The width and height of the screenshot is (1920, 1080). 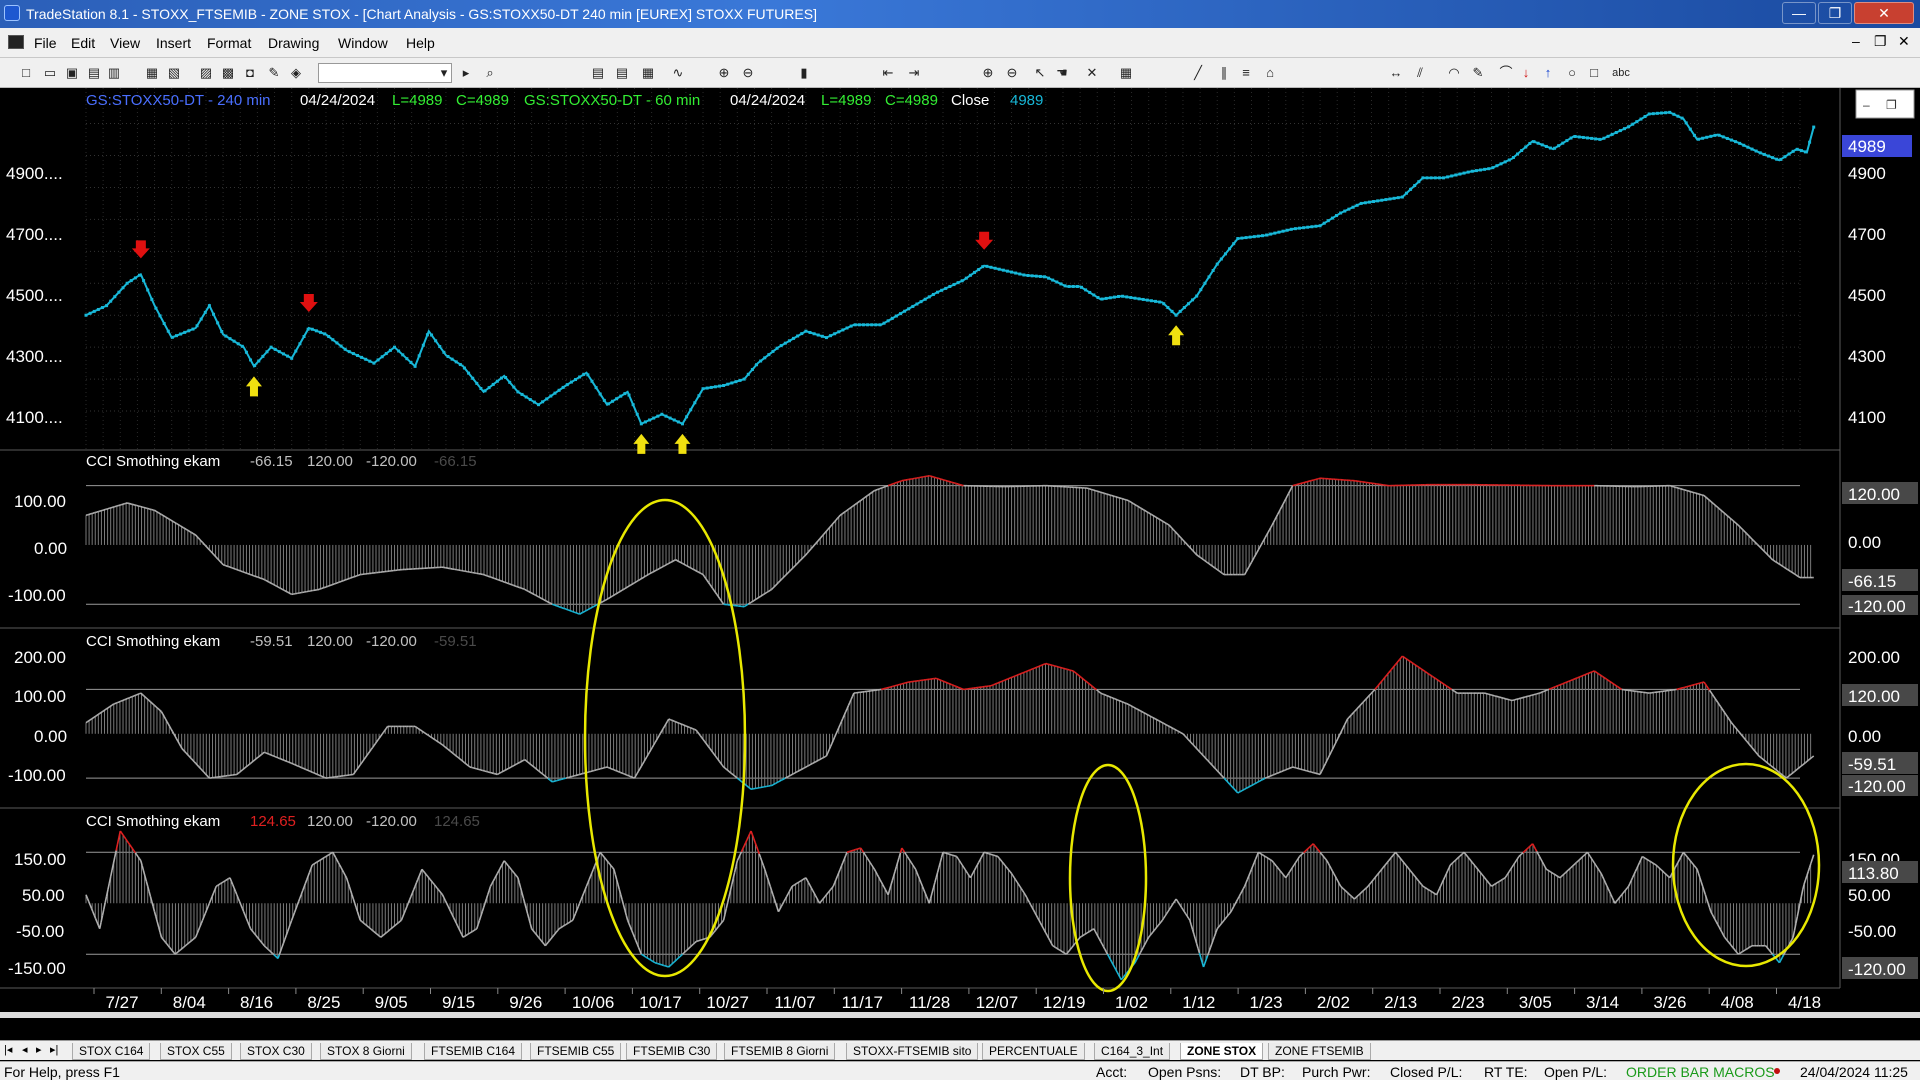 What do you see at coordinates (1198, 73) in the screenshot?
I see `trendline-icon: ╱` at bounding box center [1198, 73].